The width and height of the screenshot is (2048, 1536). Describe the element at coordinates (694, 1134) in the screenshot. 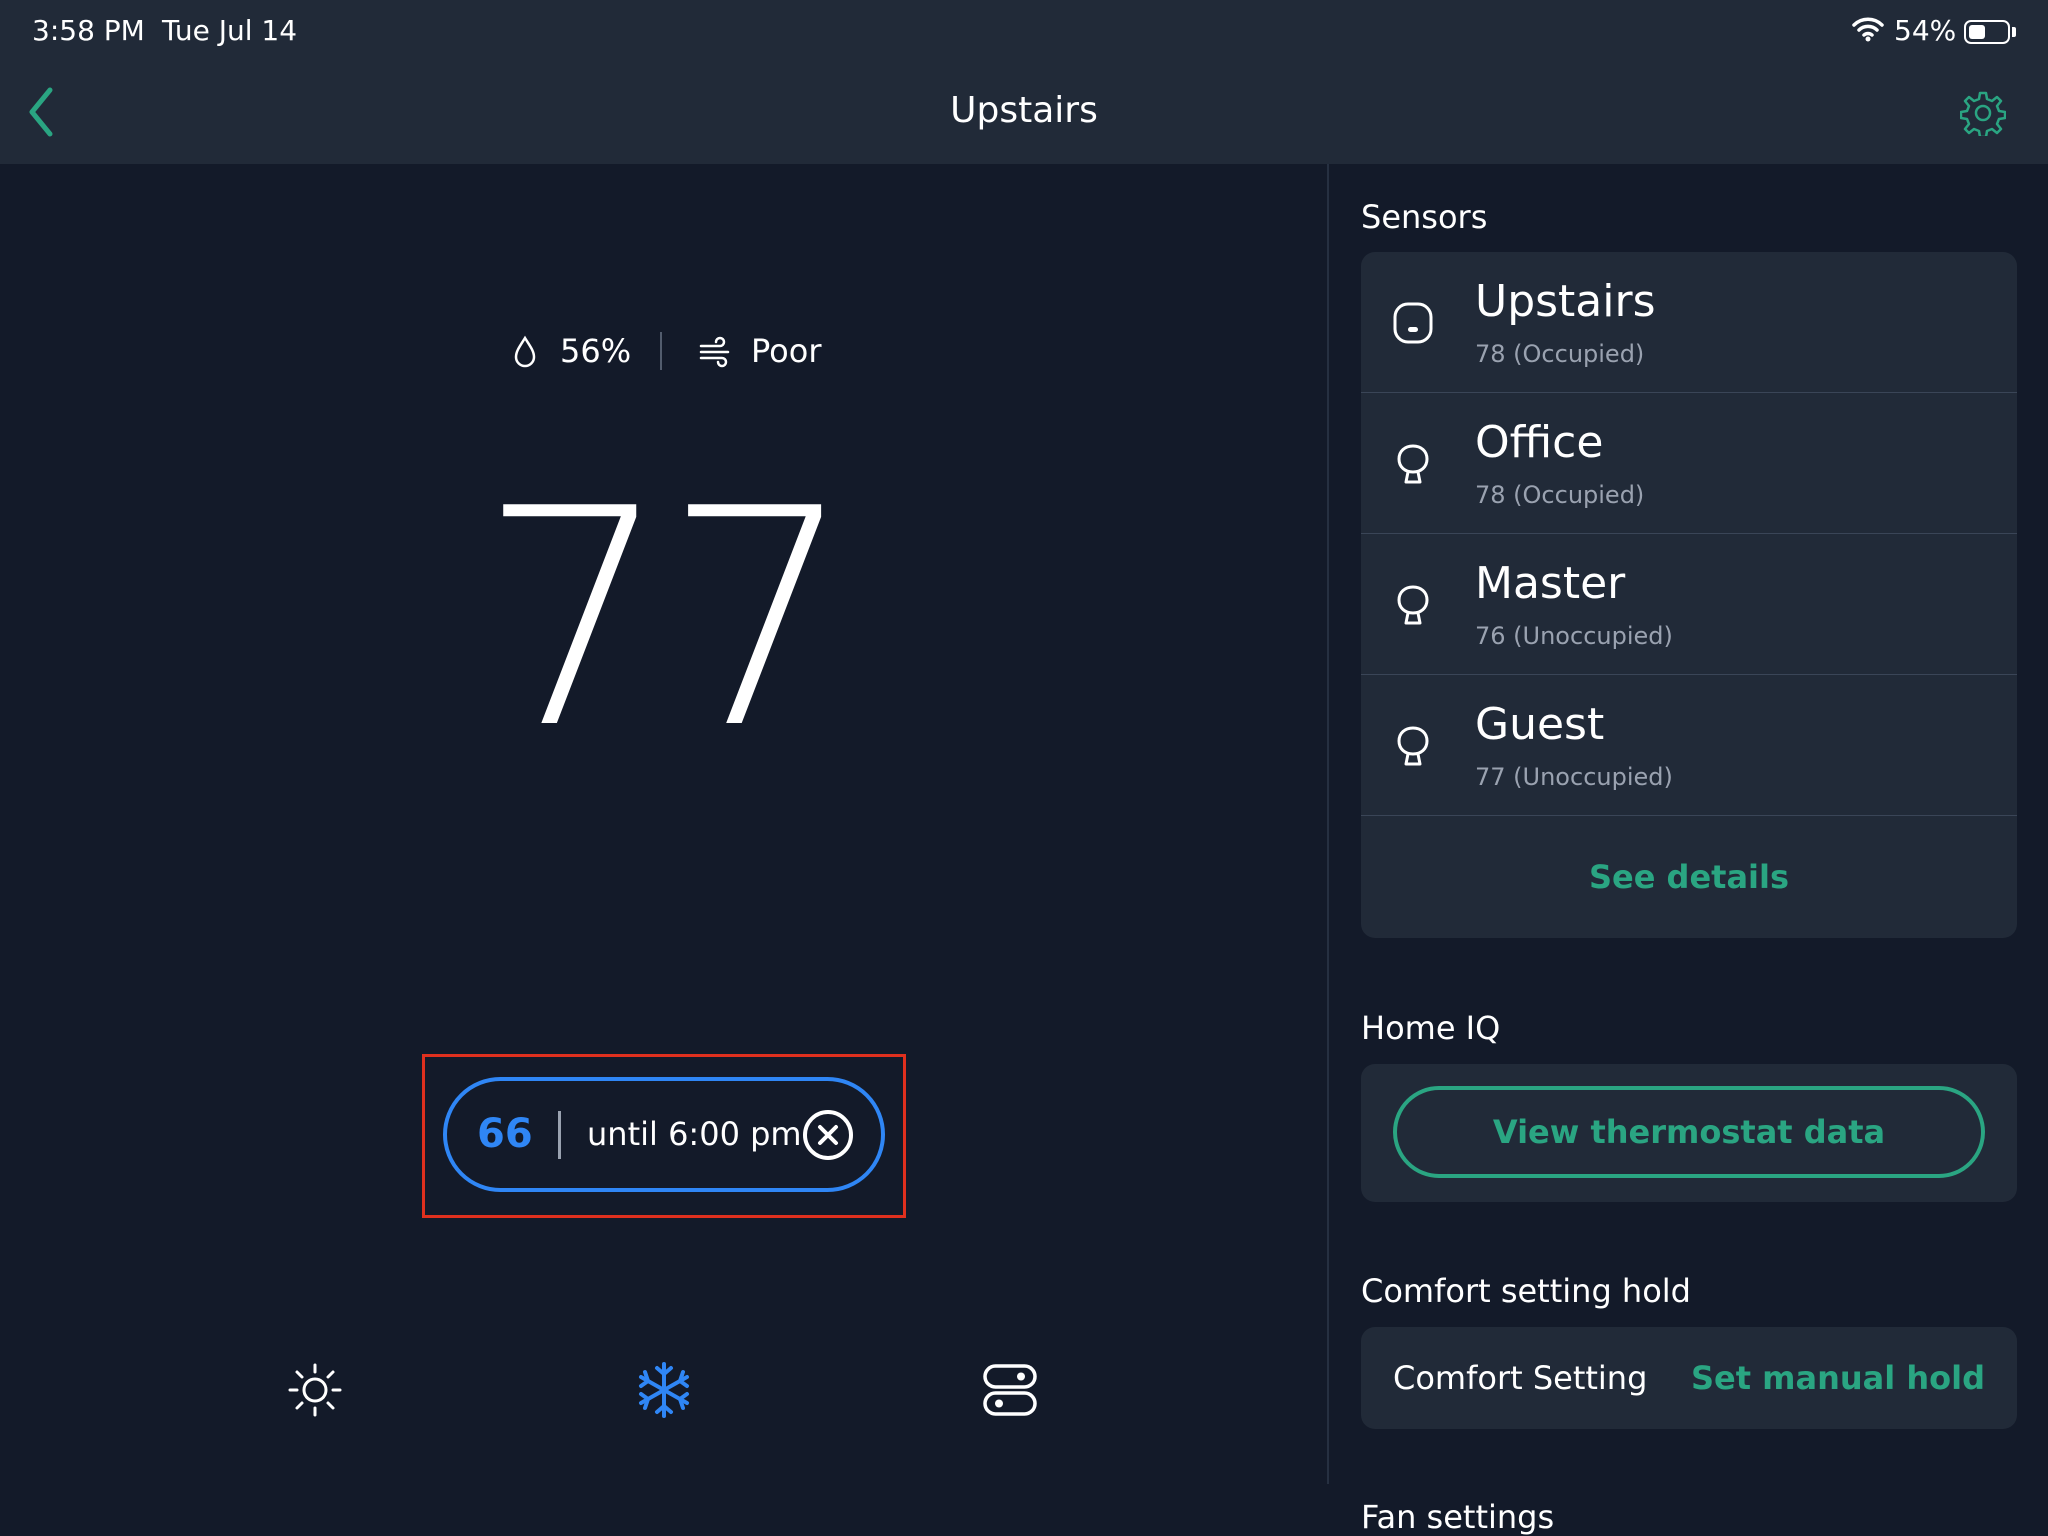

I see `hold-until-text: until 6:00 pm` at that location.